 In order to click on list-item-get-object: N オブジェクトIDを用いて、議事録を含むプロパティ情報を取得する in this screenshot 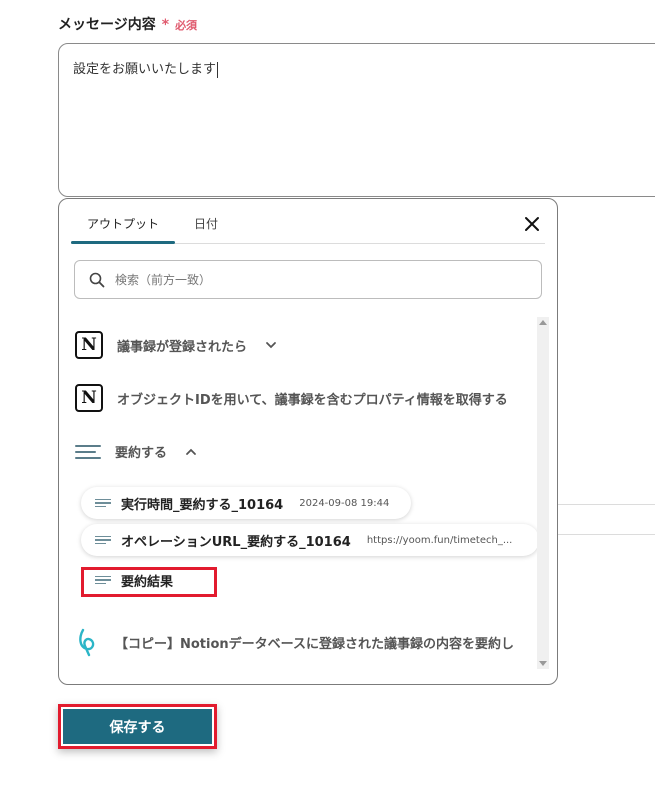, I will do `click(291, 398)`.